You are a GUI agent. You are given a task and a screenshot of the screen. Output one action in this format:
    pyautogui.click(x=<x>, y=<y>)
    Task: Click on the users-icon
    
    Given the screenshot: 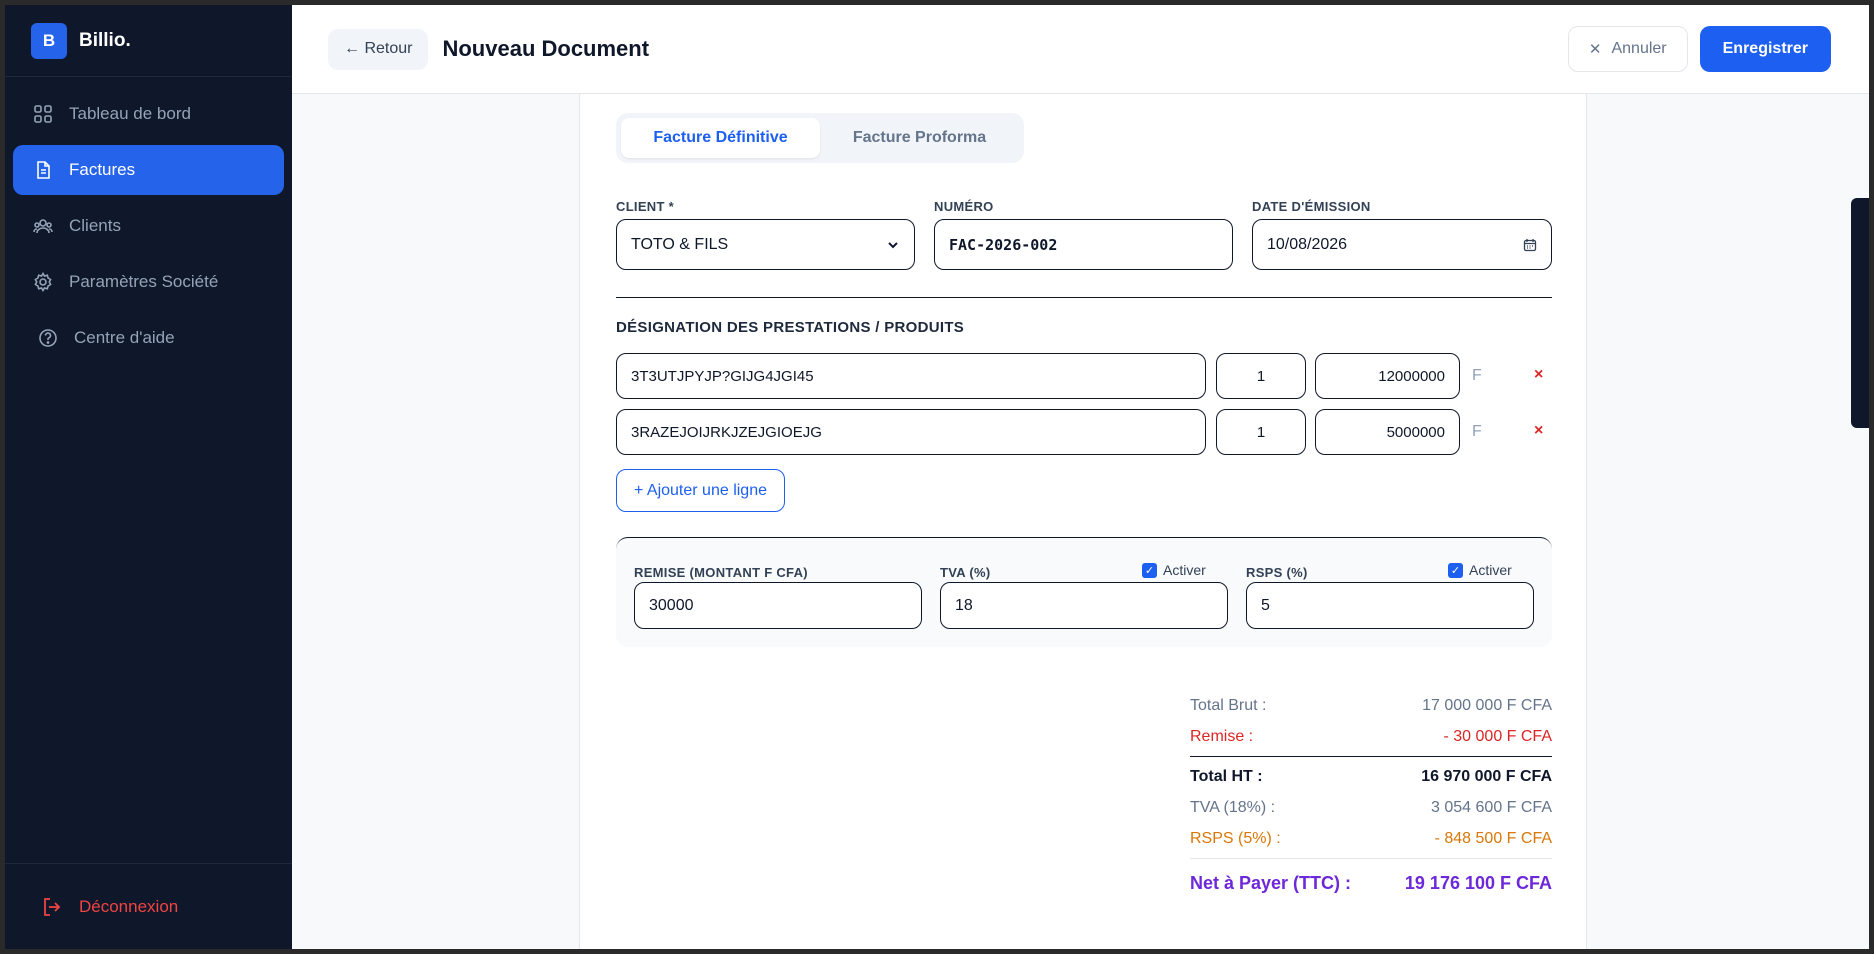 What is the action you would take?
    pyautogui.click(x=43, y=226)
    